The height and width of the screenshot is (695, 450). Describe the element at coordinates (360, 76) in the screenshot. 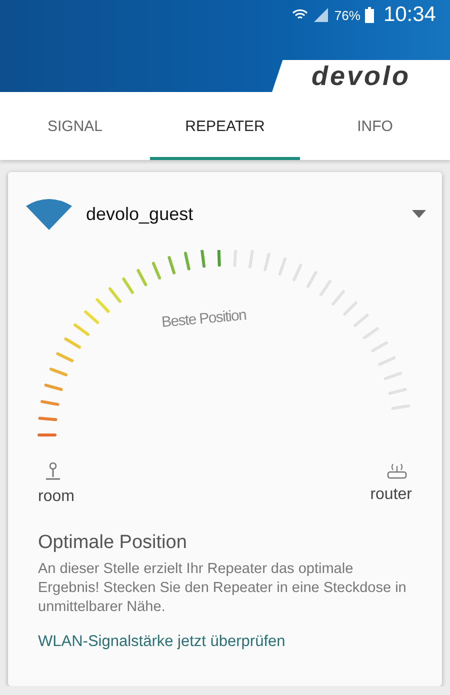

I see `logo: devolo` at that location.